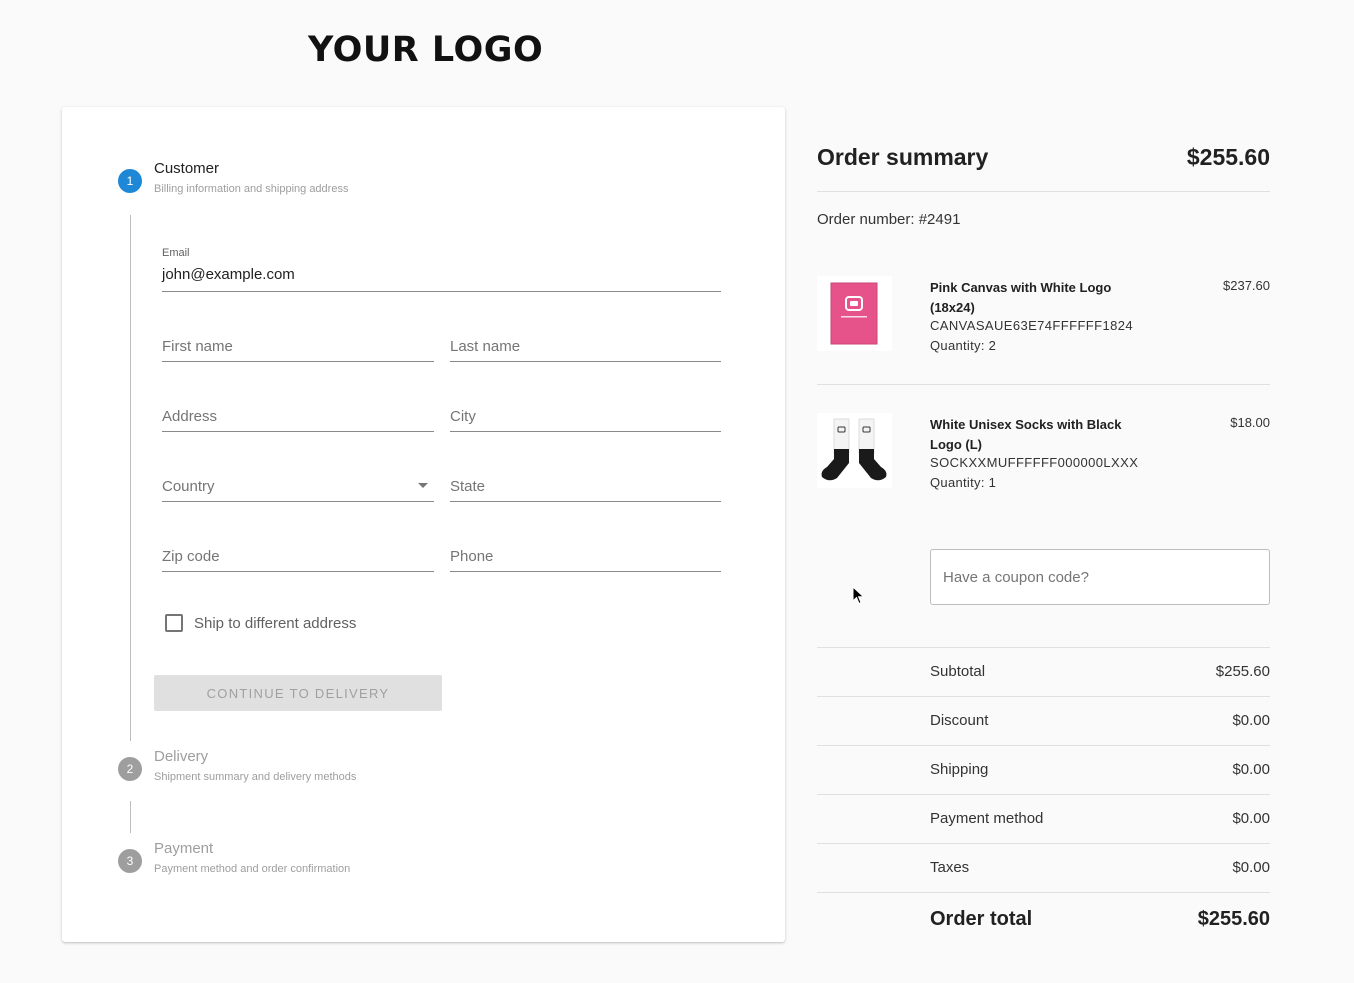 The height and width of the screenshot is (983, 1354). Describe the element at coordinates (130, 769) in the screenshot. I see `step-number-badge: 2` at that location.